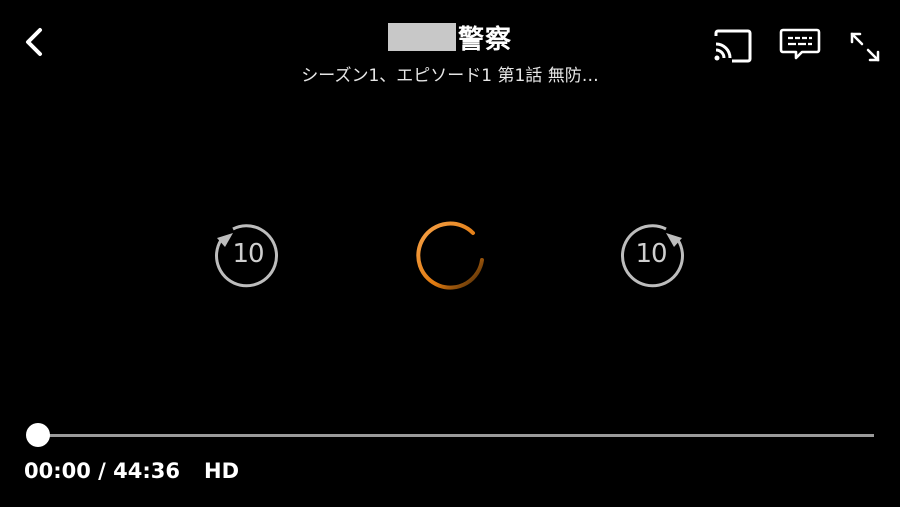  I want to click on subtitles-button, so click(800, 45).